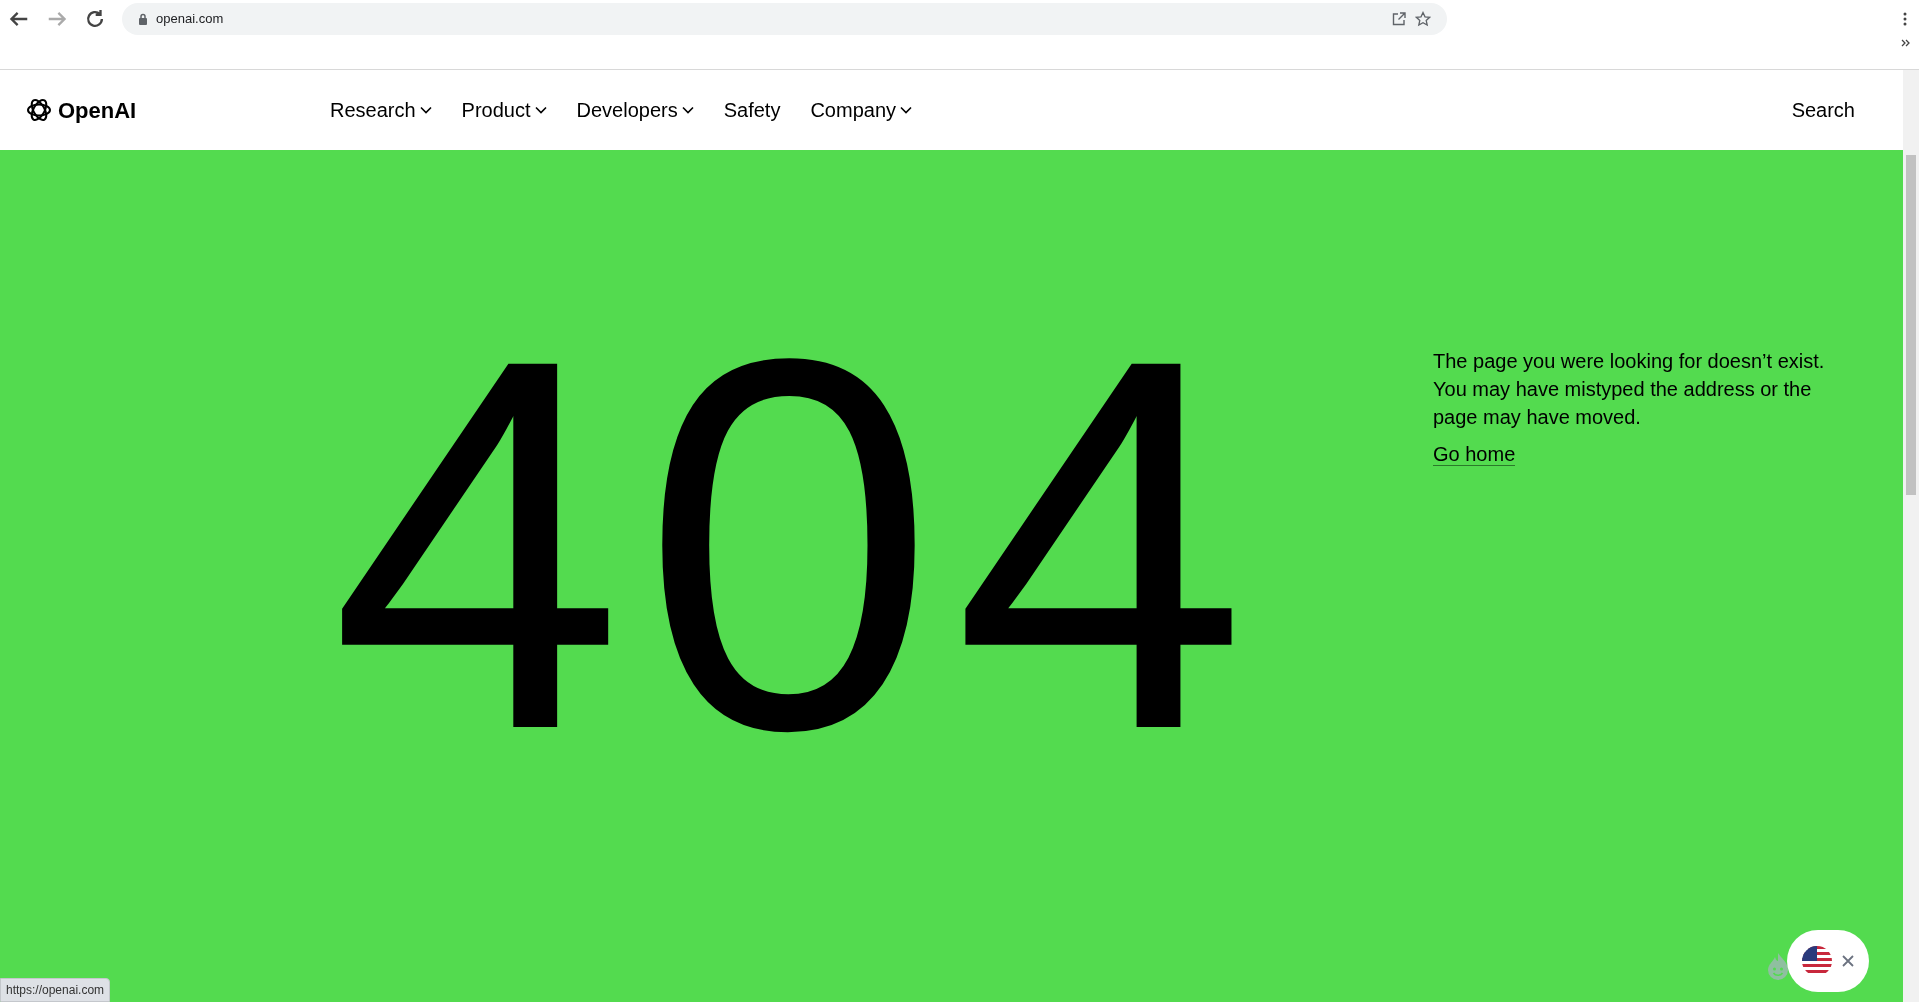 This screenshot has height=1002, width=1919. I want to click on share-icon, so click(1399, 19).